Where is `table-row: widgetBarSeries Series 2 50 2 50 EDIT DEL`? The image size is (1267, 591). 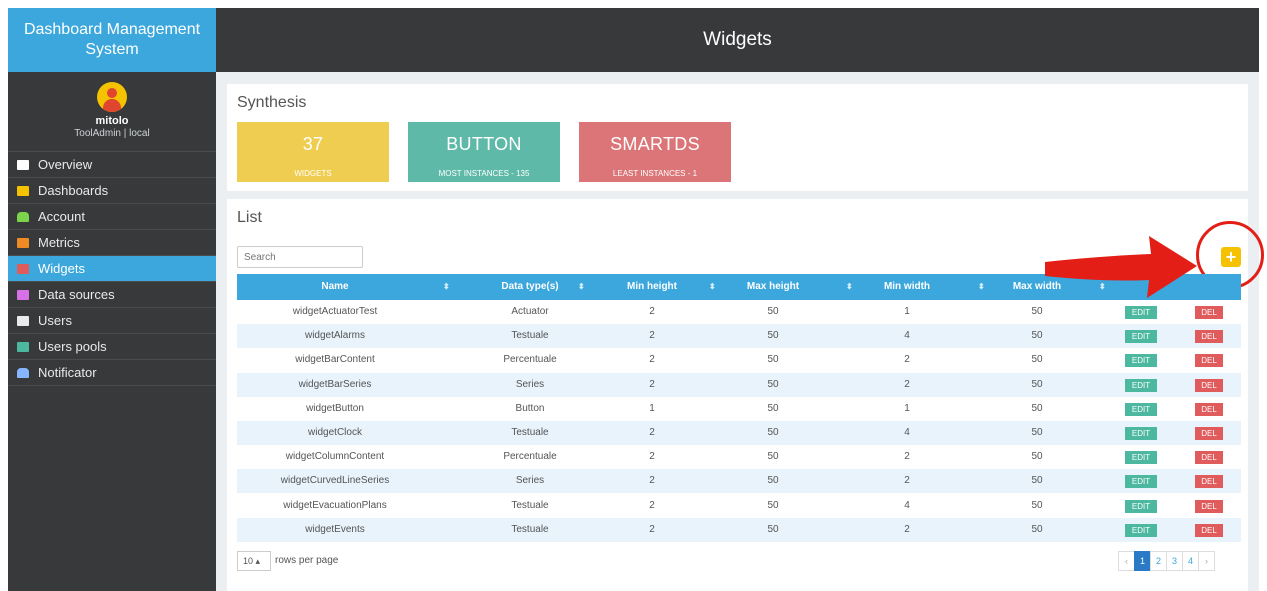
table-row: widgetBarSeries Series 2 50 2 50 EDIT DEL is located at coordinates (739, 384).